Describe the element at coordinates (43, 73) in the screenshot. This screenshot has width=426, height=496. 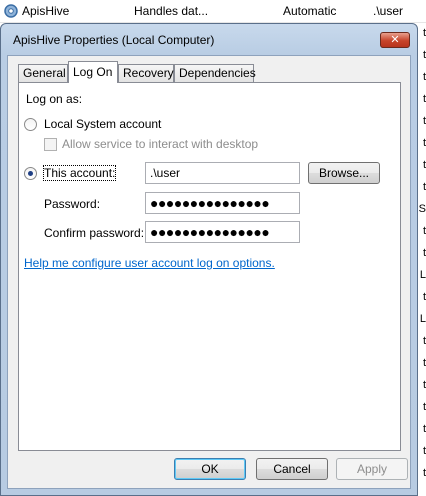
I see `tab-general: General` at that location.